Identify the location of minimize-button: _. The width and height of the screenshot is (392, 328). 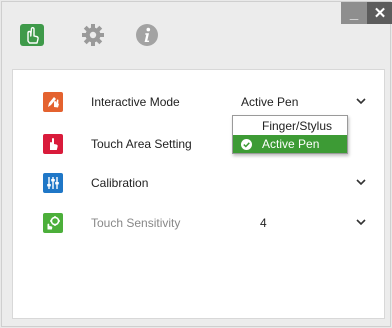
(354, 13).